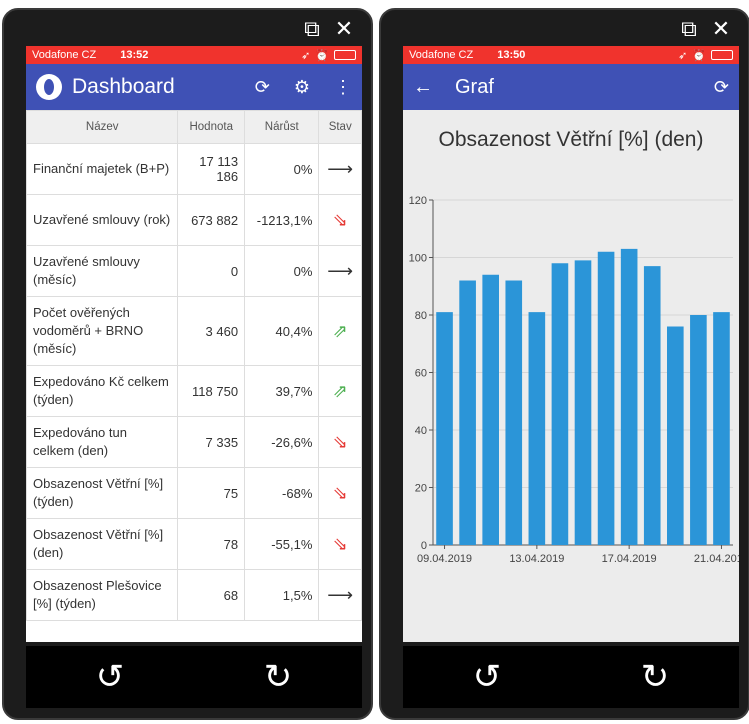  Describe the element at coordinates (211, 391) in the screenshot. I see `row-value: 118 750` at that location.